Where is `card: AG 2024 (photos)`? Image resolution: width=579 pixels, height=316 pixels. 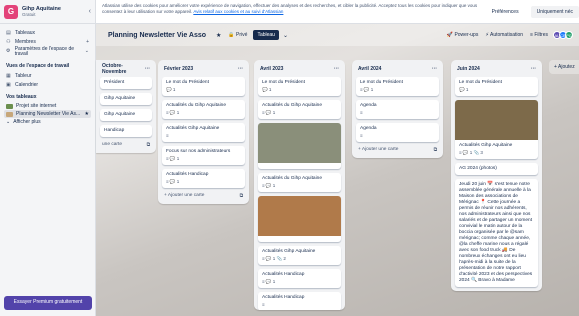
card: AG 2024 (photos) is located at coordinates (496, 169).